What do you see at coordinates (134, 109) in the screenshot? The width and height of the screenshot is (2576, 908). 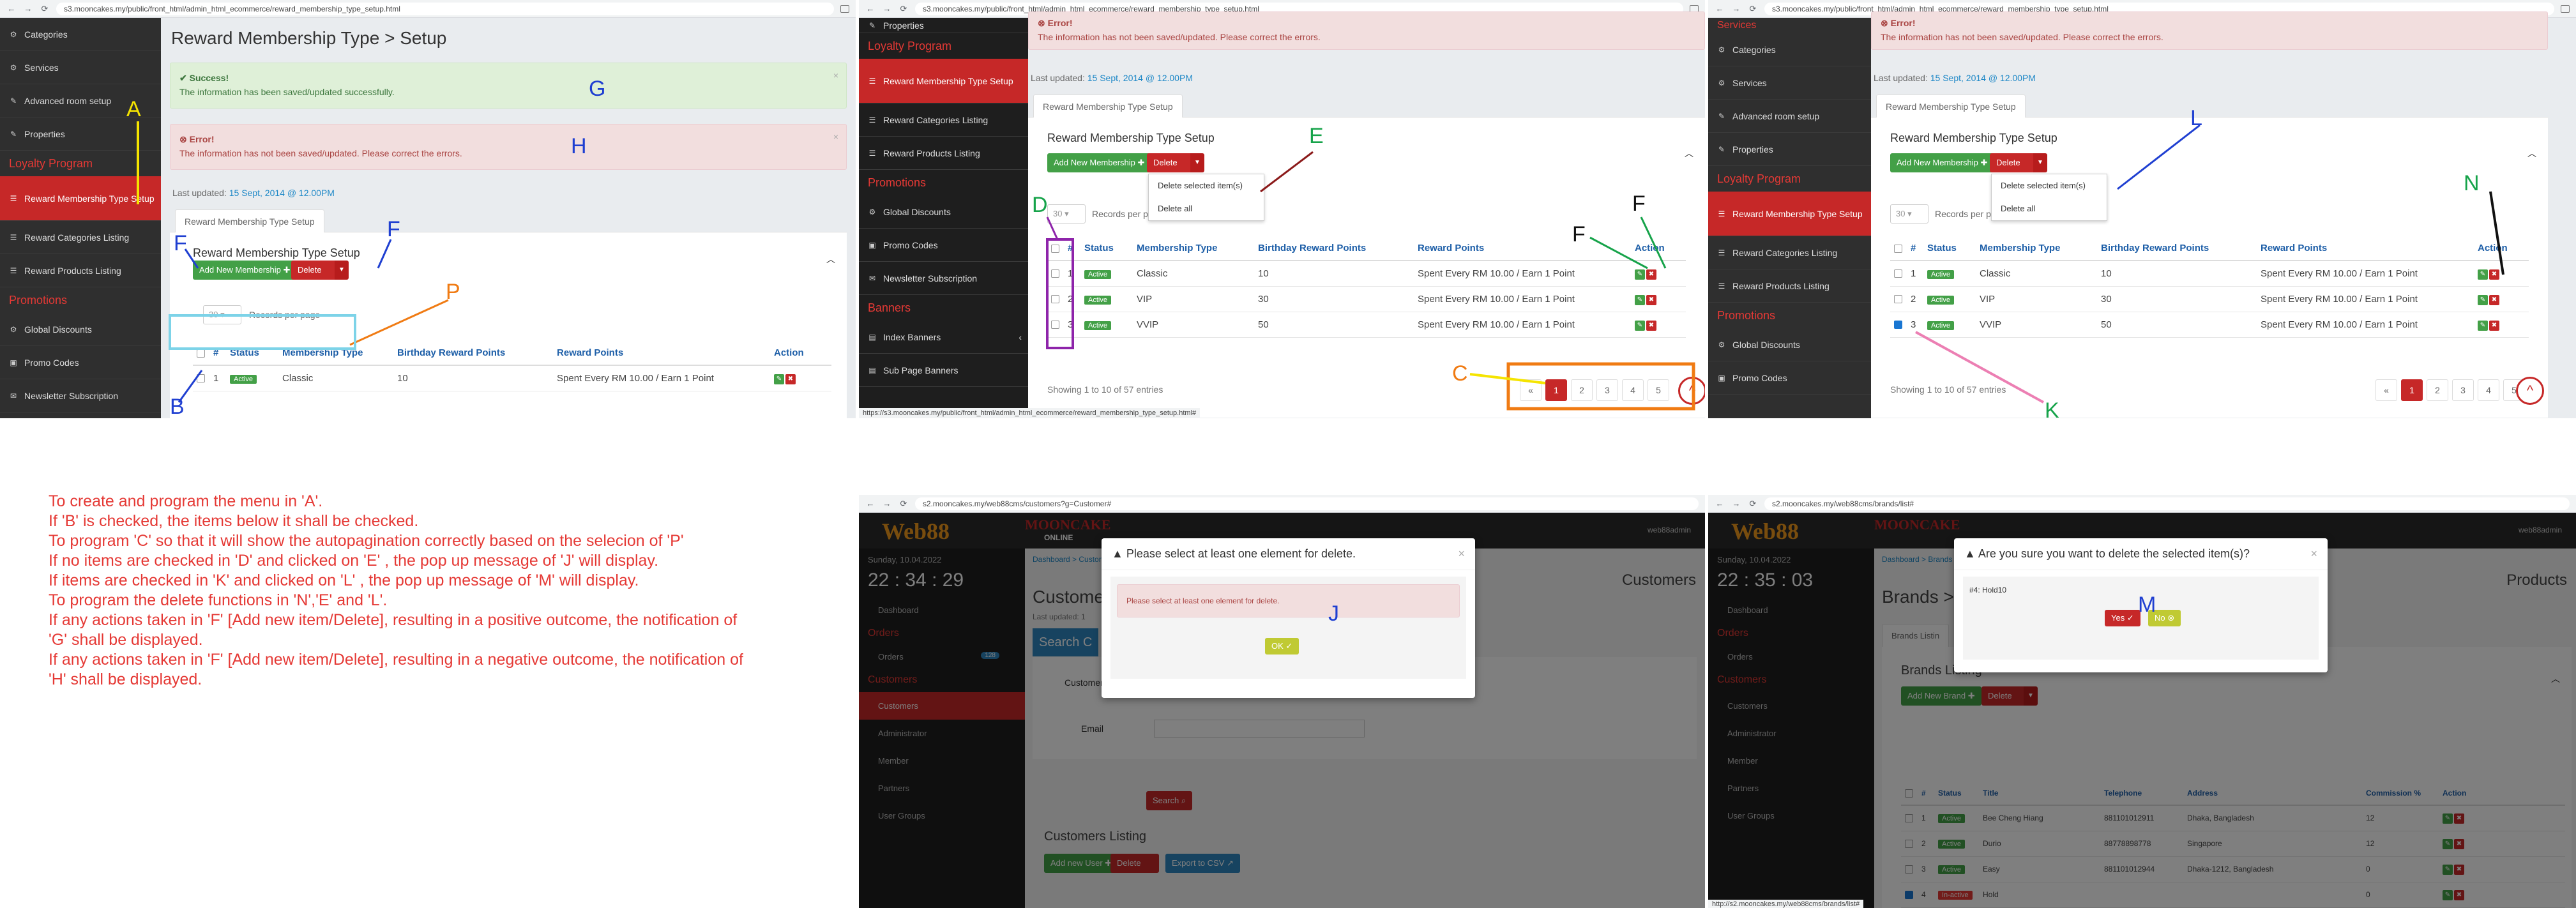 I see `annotation-label-a: A` at bounding box center [134, 109].